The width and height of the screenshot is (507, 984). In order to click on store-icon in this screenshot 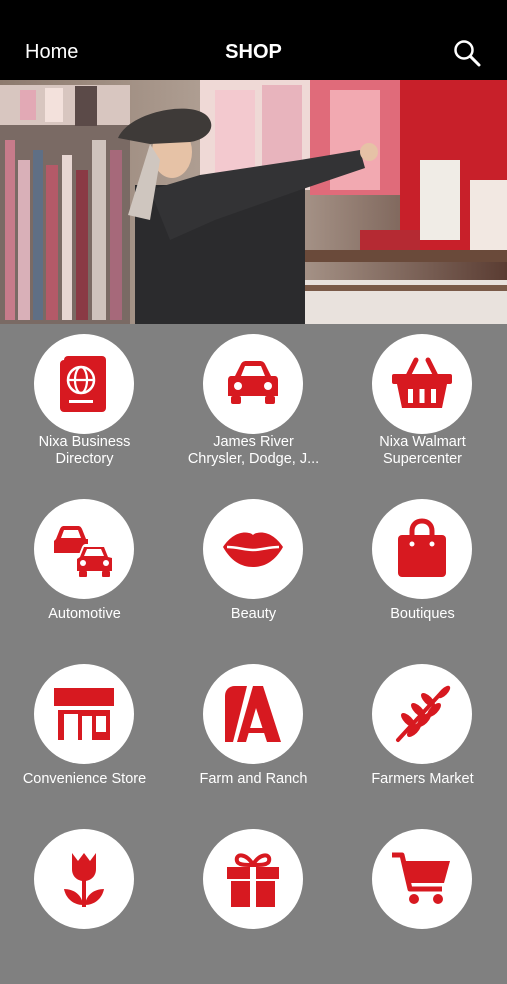, I will do `click(84, 714)`.